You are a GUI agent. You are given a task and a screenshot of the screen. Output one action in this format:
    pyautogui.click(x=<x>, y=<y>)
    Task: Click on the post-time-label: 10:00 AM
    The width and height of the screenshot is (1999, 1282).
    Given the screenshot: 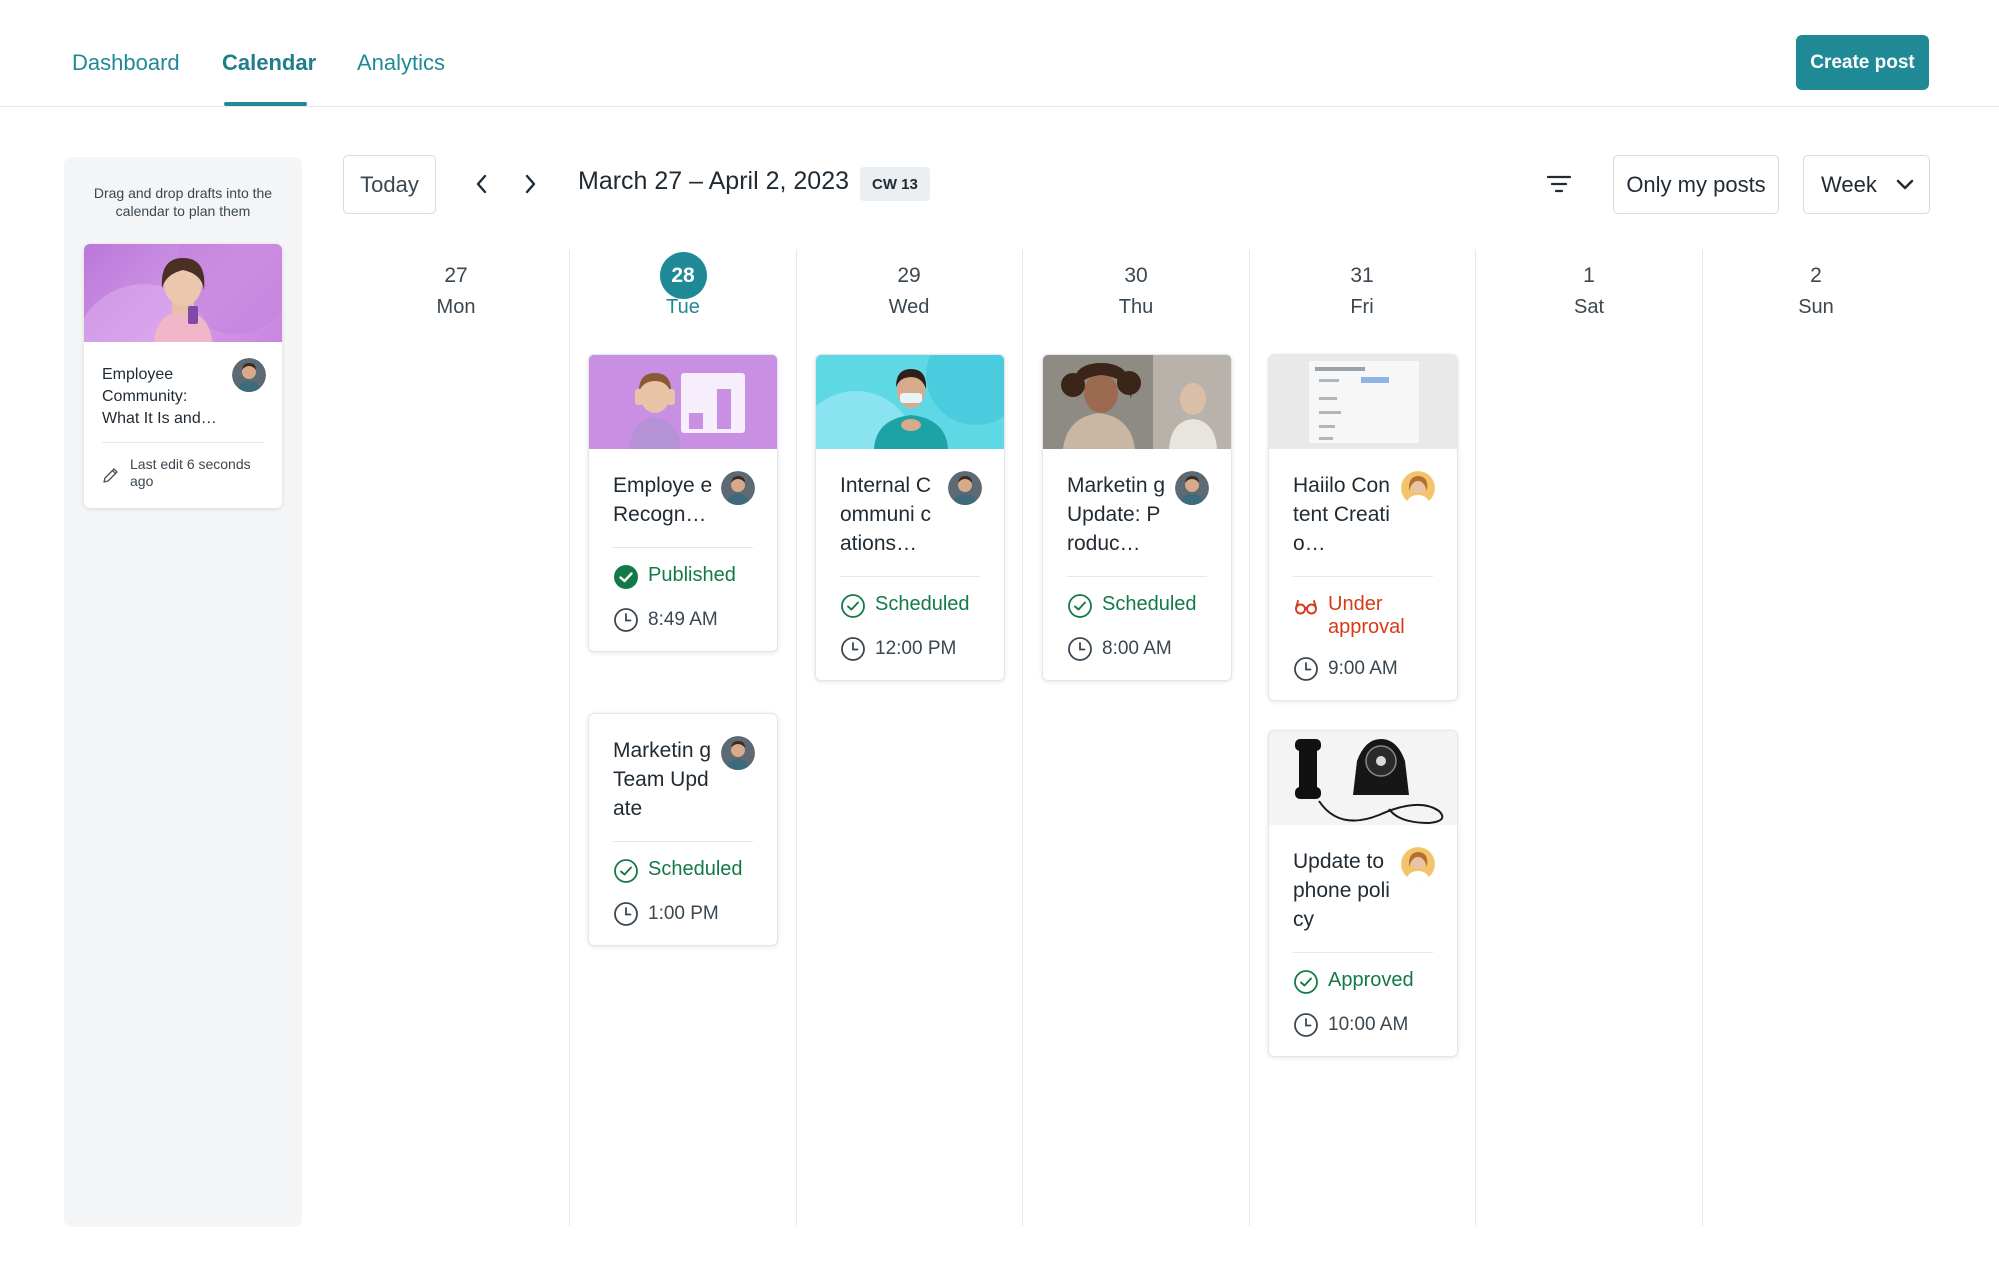 What is the action you would take?
    pyautogui.click(x=1368, y=1024)
    